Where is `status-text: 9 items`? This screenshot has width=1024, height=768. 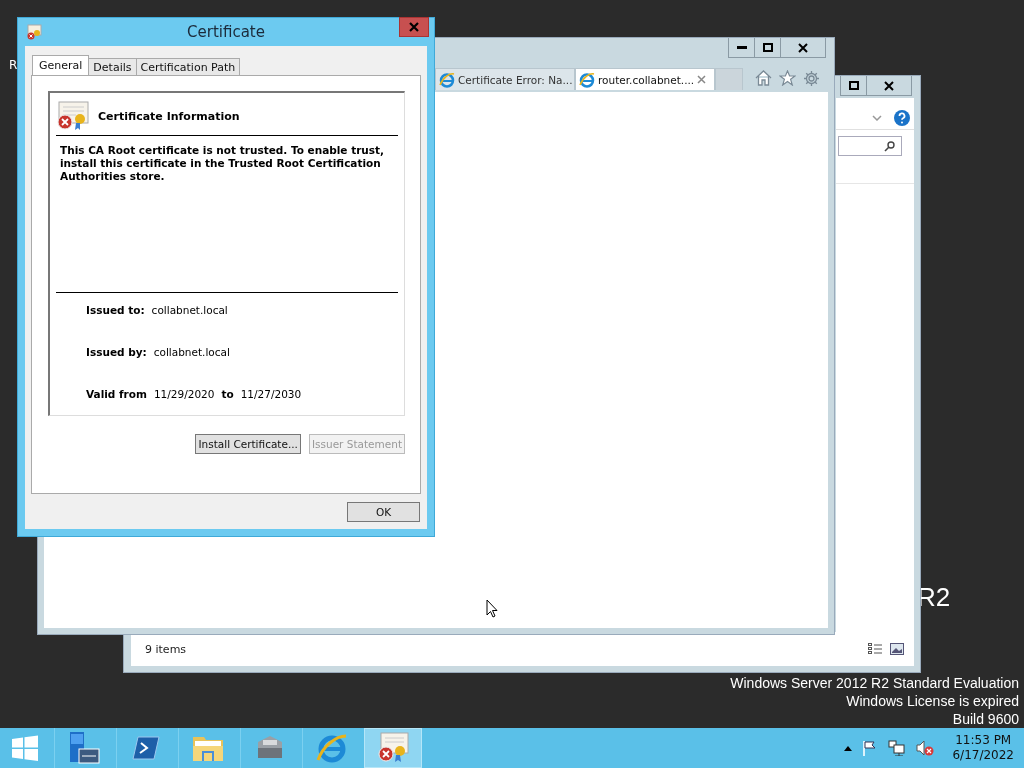 status-text: 9 items is located at coordinates (166, 649).